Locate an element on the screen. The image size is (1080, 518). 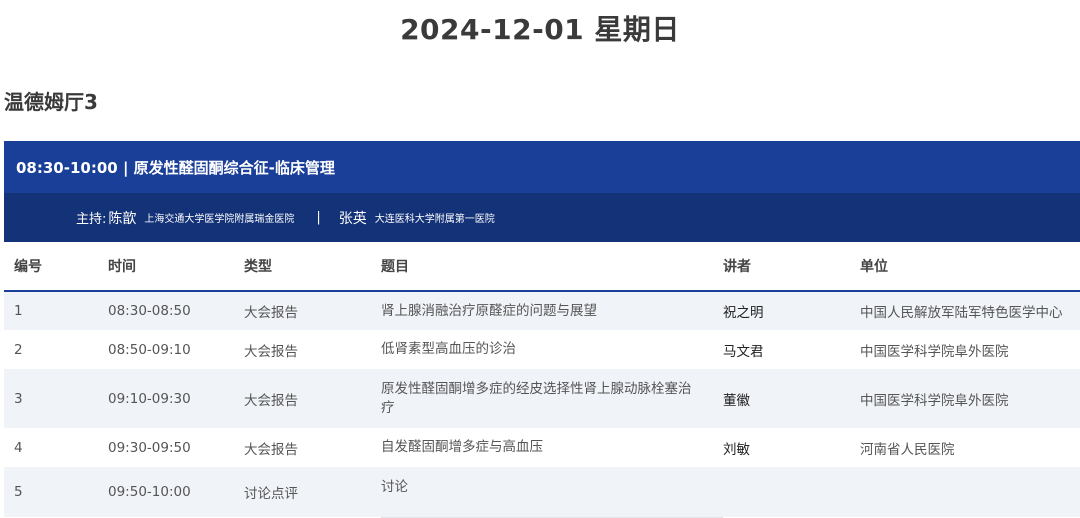
row-speaker: 马文君 is located at coordinates (743, 351).